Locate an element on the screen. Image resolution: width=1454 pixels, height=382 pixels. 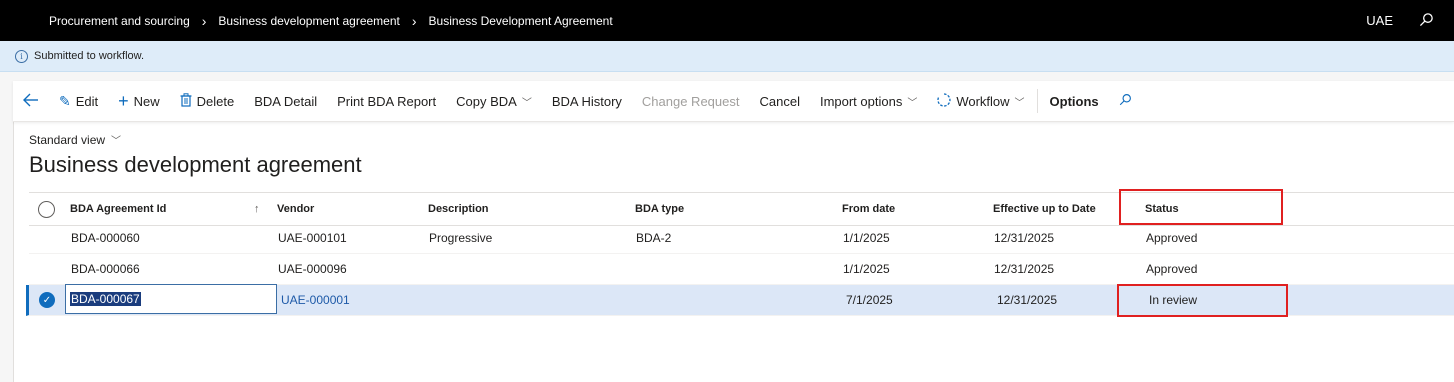
edit-button: ✎ Edit is located at coordinates (78, 101).